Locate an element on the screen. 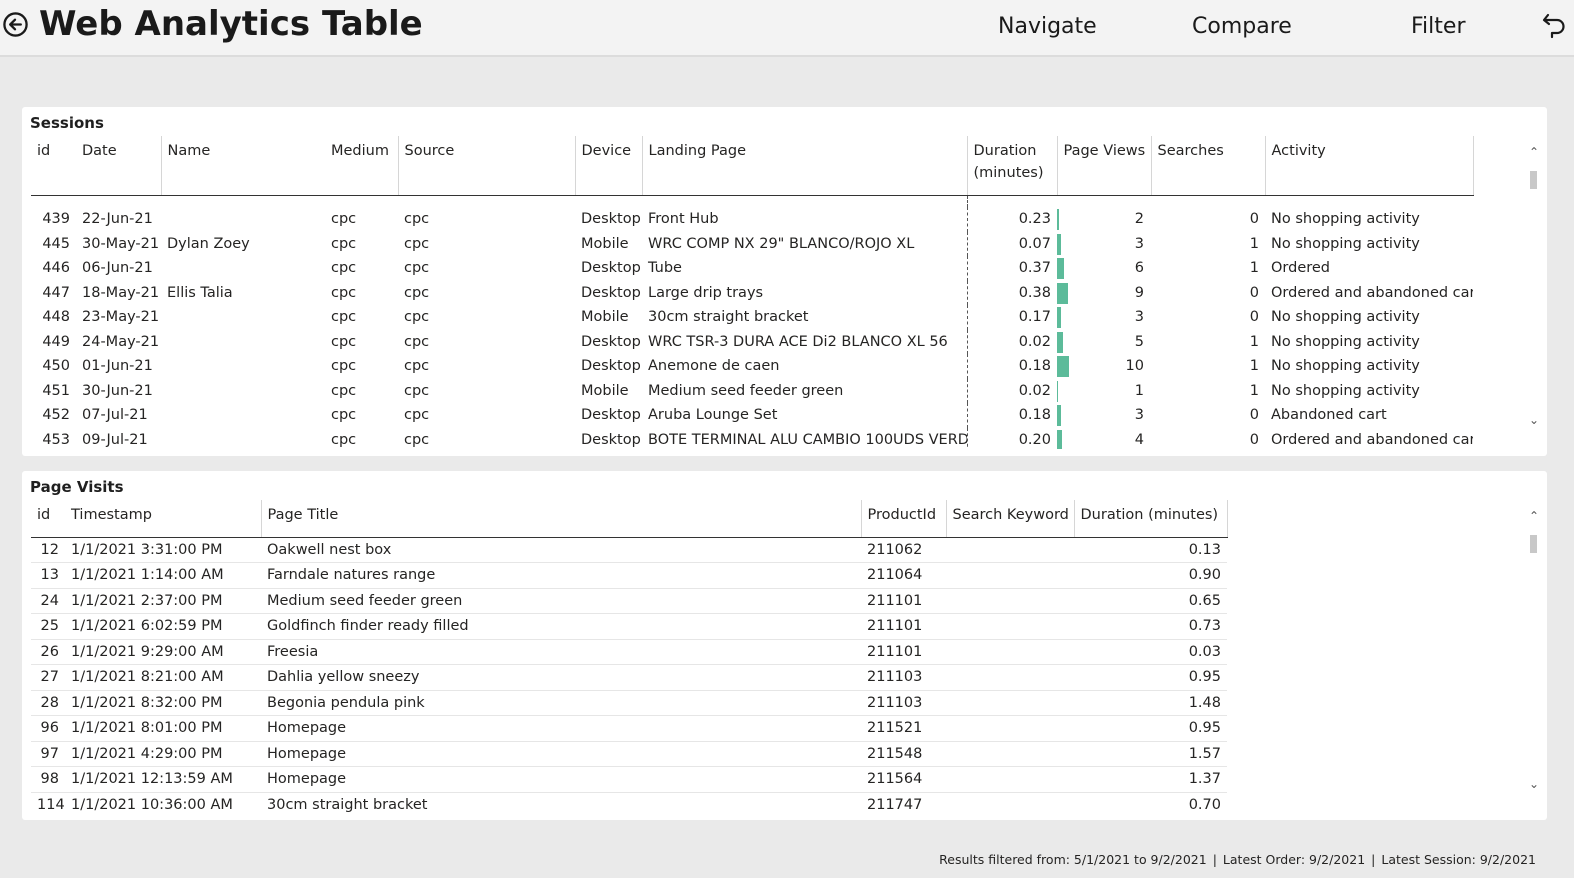 Image resolution: width=1574 pixels, height=878 pixels. cell-landing-page: Large drip trays is located at coordinates (706, 292).